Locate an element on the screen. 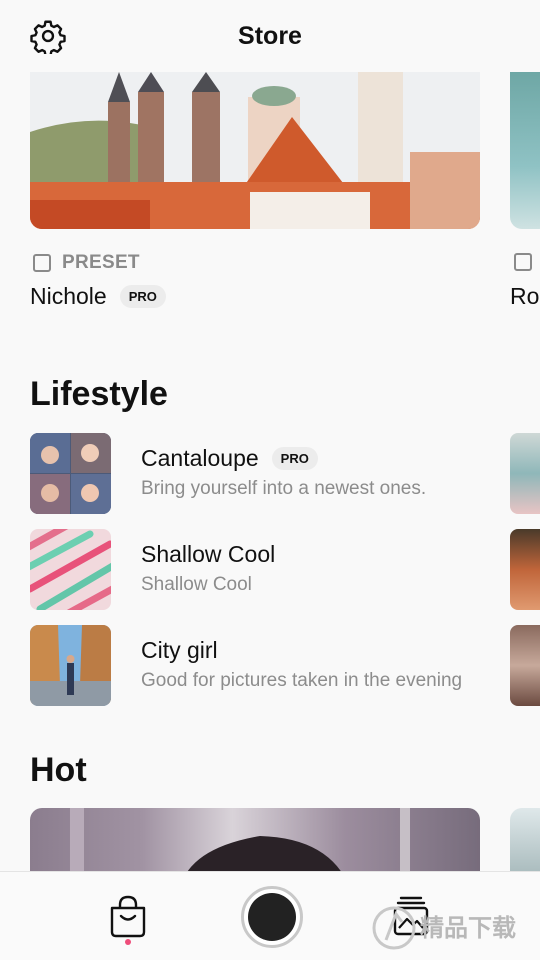 Image resolution: width=540 pixels, height=960 pixels. featured-card-next-title: Ro is located at coordinates (524, 296).